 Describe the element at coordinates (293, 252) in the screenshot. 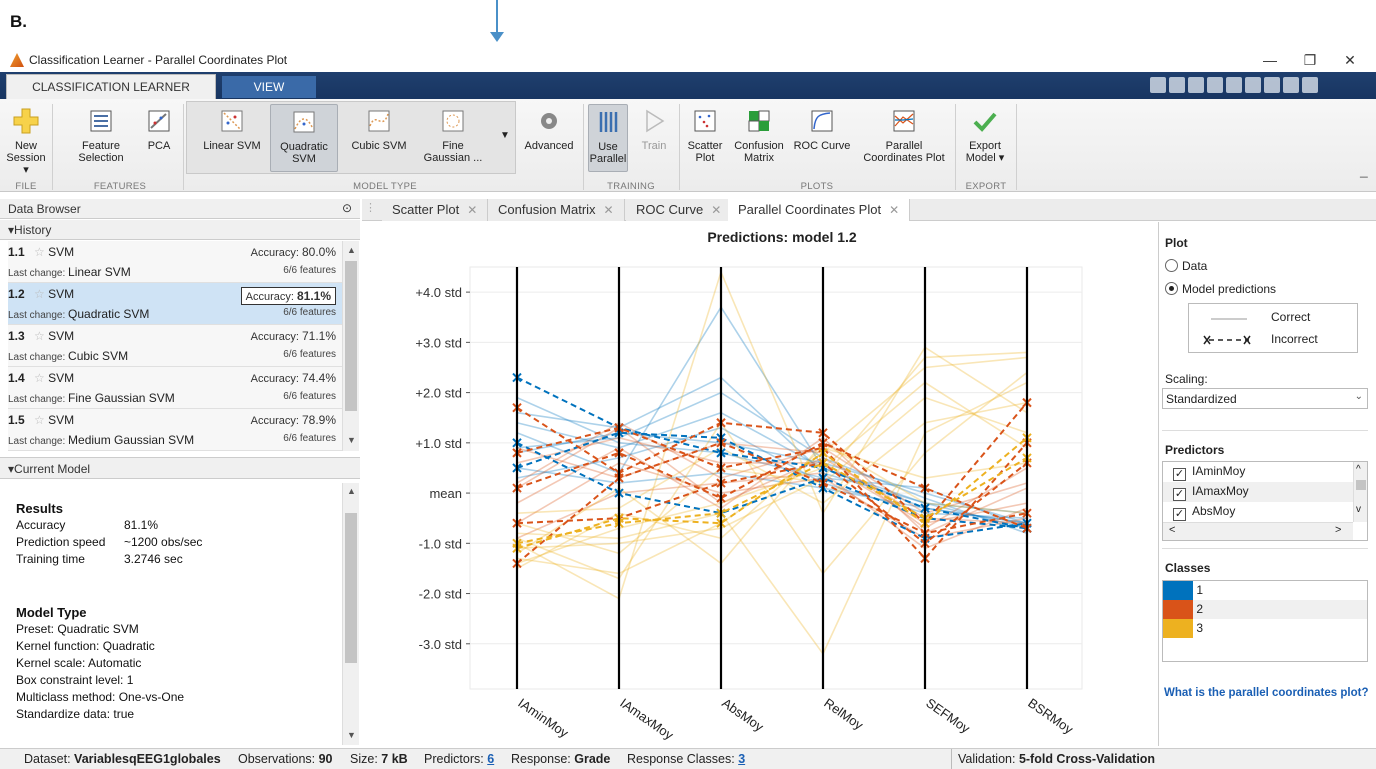

I see `history-item-accuracy: Accuracy: 80.0%` at that location.